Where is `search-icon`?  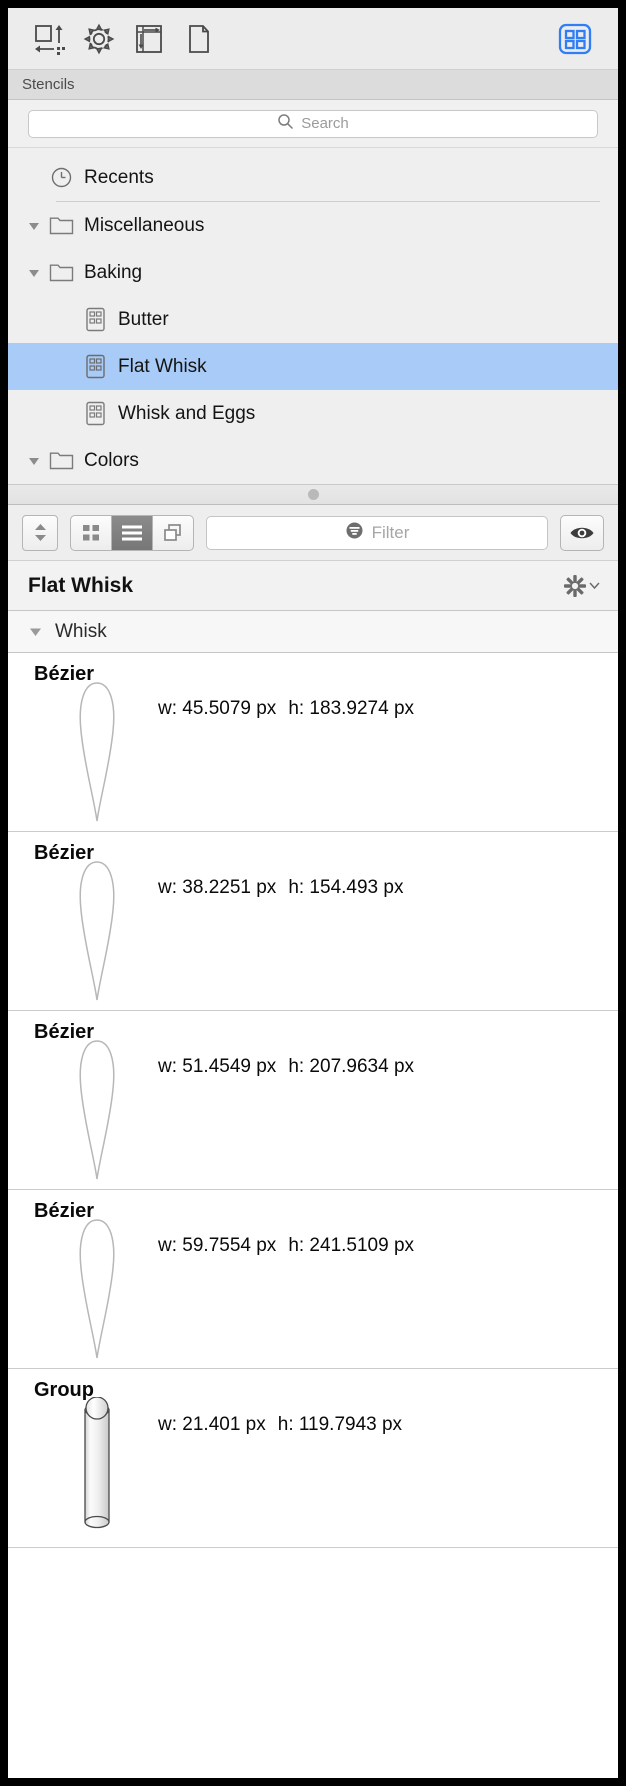 search-icon is located at coordinates (285, 124).